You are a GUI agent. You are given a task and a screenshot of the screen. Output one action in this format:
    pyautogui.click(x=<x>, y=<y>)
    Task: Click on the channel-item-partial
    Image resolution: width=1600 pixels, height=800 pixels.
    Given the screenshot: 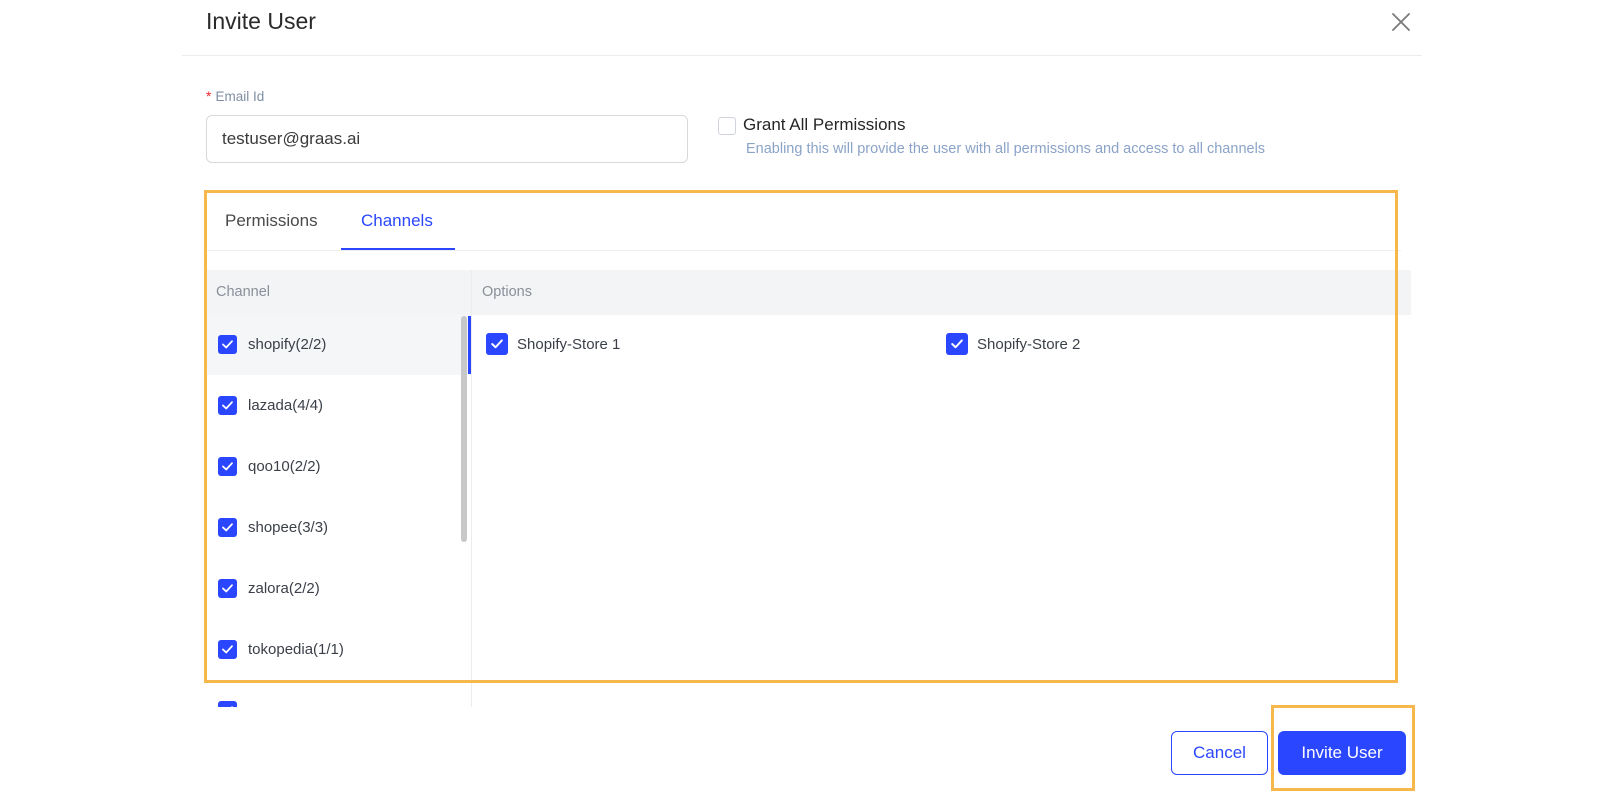 What is the action you would take?
    pyautogui.click(x=338, y=694)
    